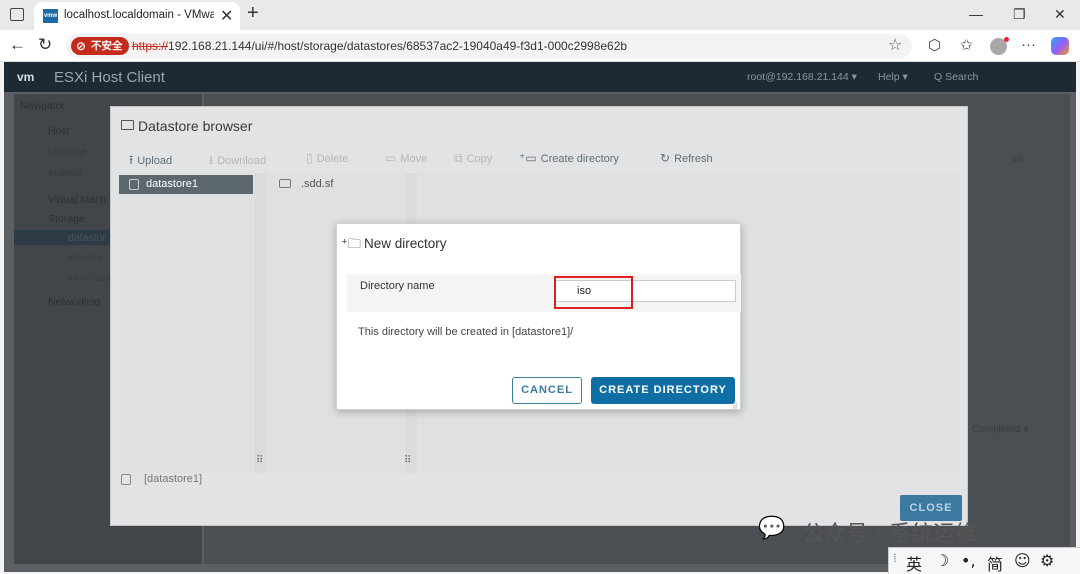  I want to click on tab-actions-icon, so click(17, 14).